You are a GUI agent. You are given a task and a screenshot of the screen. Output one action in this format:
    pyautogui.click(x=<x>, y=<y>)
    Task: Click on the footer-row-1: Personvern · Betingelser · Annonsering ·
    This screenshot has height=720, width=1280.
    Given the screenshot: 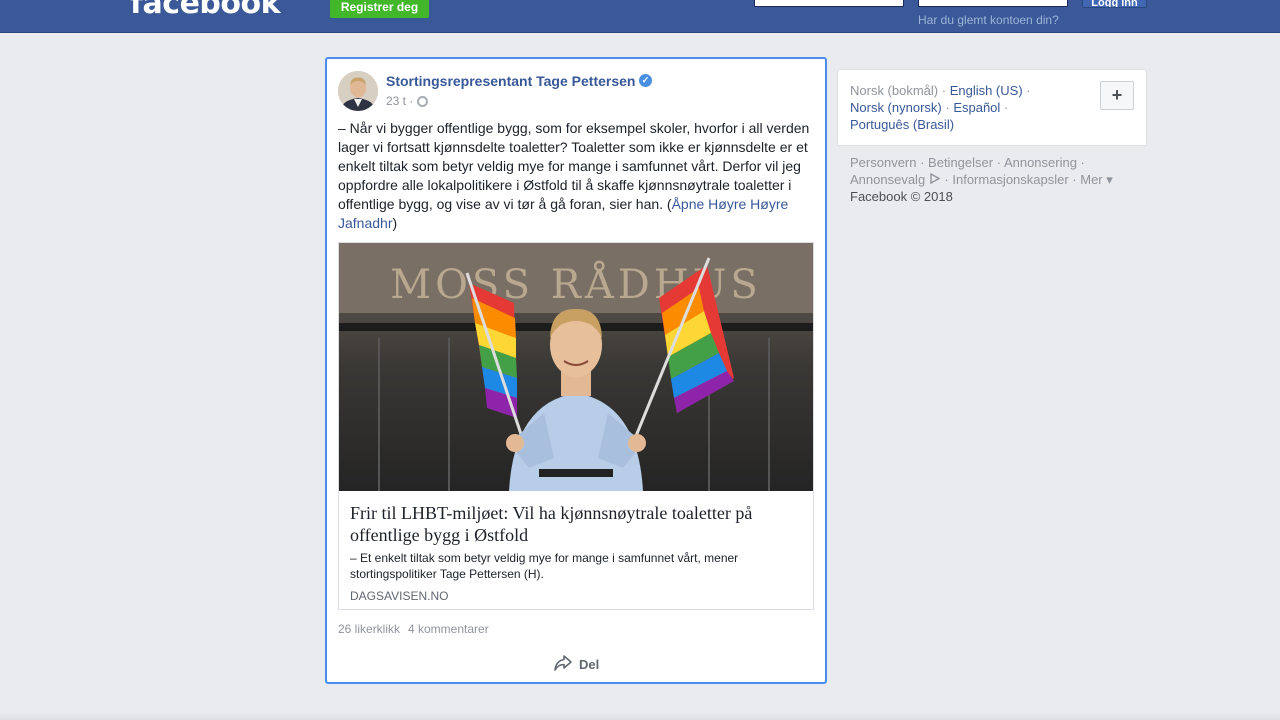 What is the action you would take?
    pyautogui.click(x=967, y=162)
    